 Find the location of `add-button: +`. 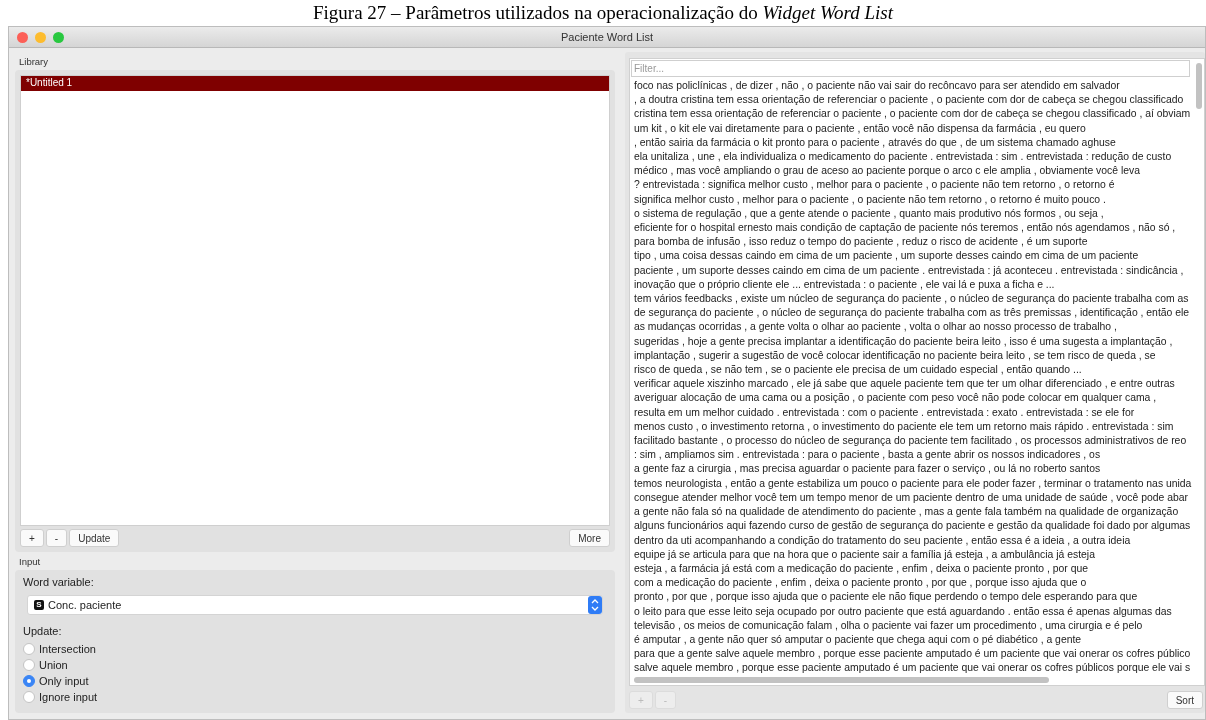

add-button: + is located at coordinates (32, 538).